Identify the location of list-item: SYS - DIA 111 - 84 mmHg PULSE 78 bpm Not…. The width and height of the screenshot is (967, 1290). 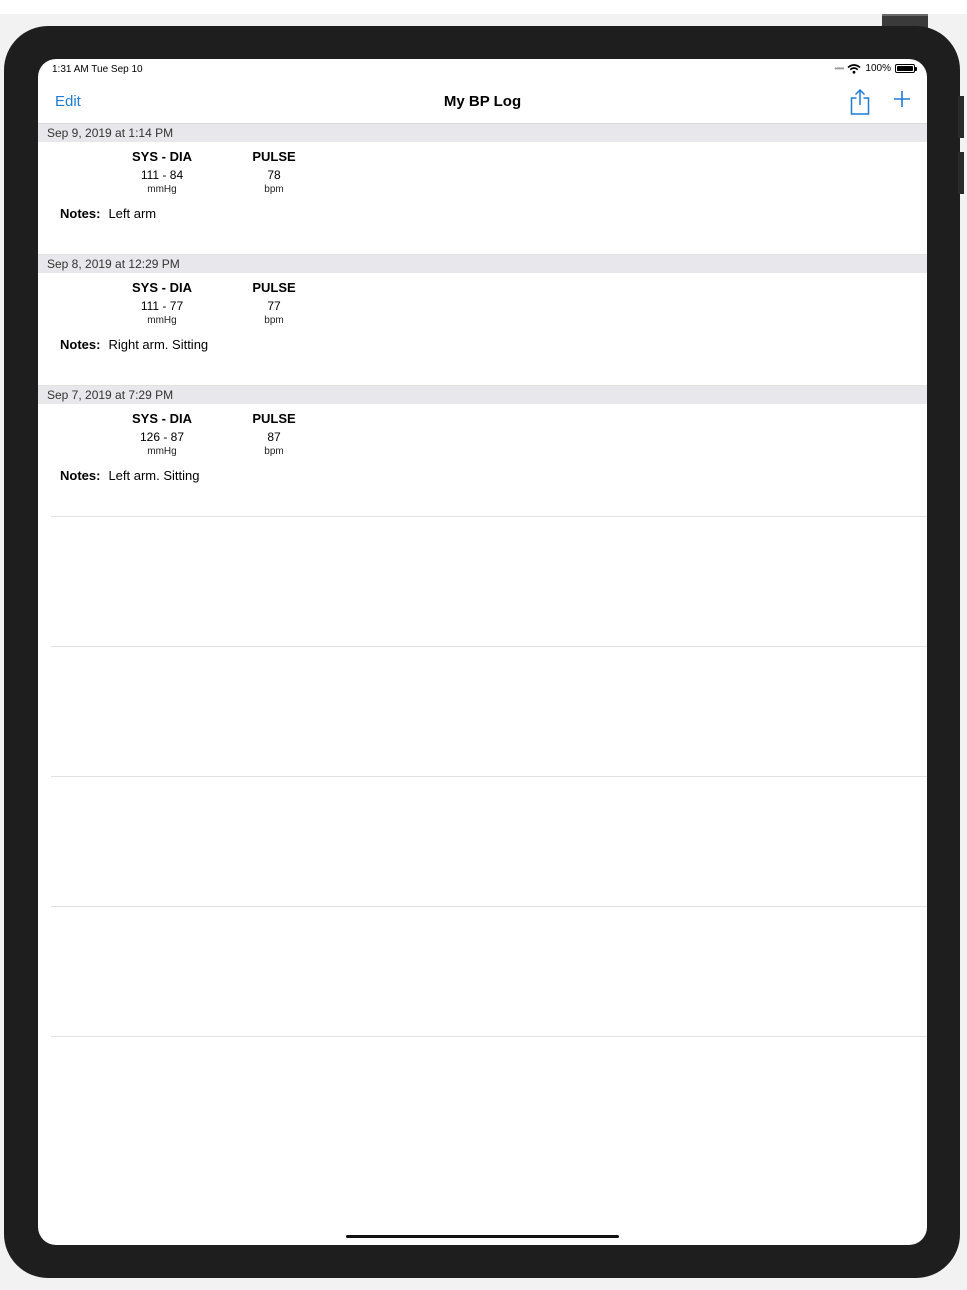
(482, 198).